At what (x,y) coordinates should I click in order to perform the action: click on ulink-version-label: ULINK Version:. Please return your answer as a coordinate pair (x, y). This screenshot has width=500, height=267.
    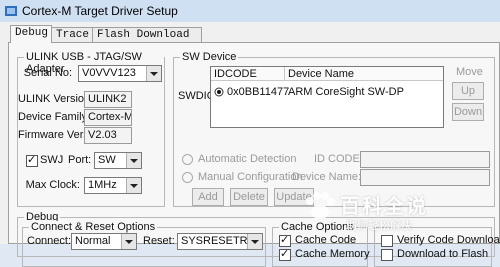
    Looking at the image, I should click on (56, 99).